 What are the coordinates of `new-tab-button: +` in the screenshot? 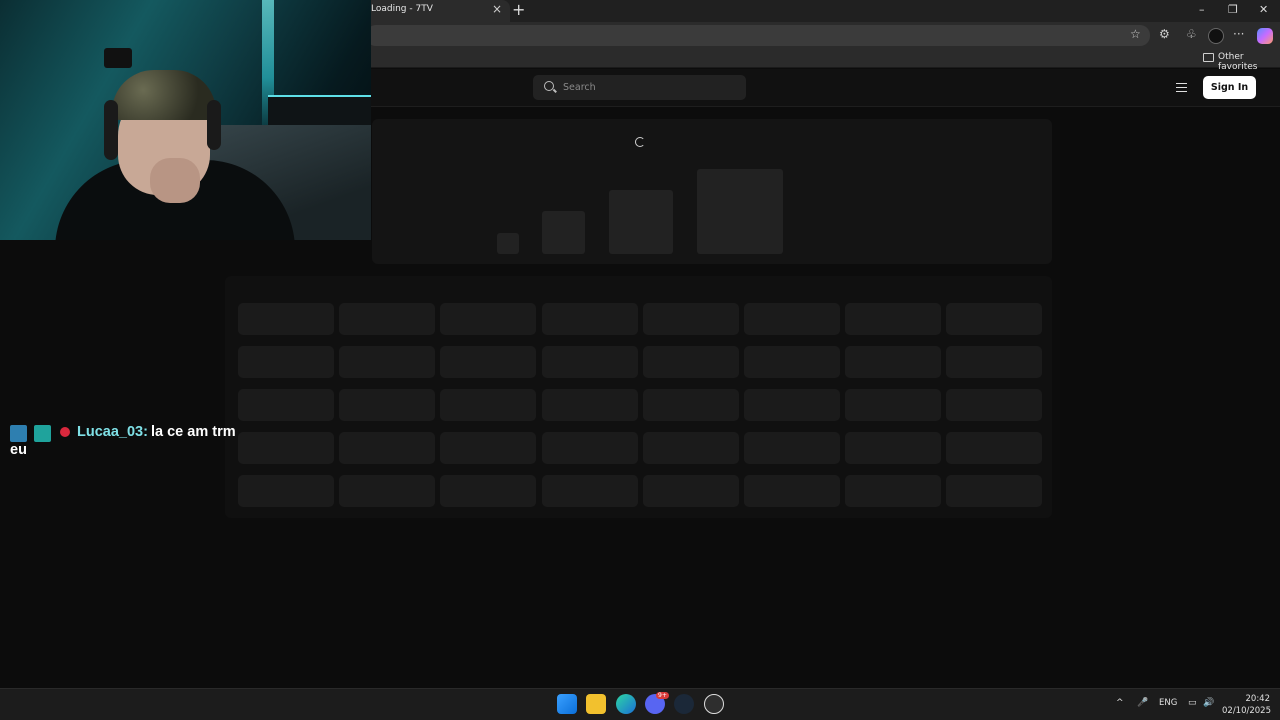 It's located at (518, 10).